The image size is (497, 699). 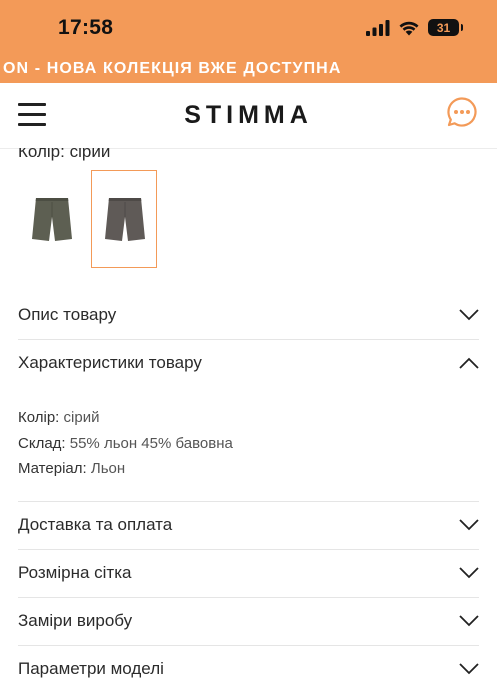 I want to click on accordion-model-params-label: Параметри моделі, so click(x=91, y=668).